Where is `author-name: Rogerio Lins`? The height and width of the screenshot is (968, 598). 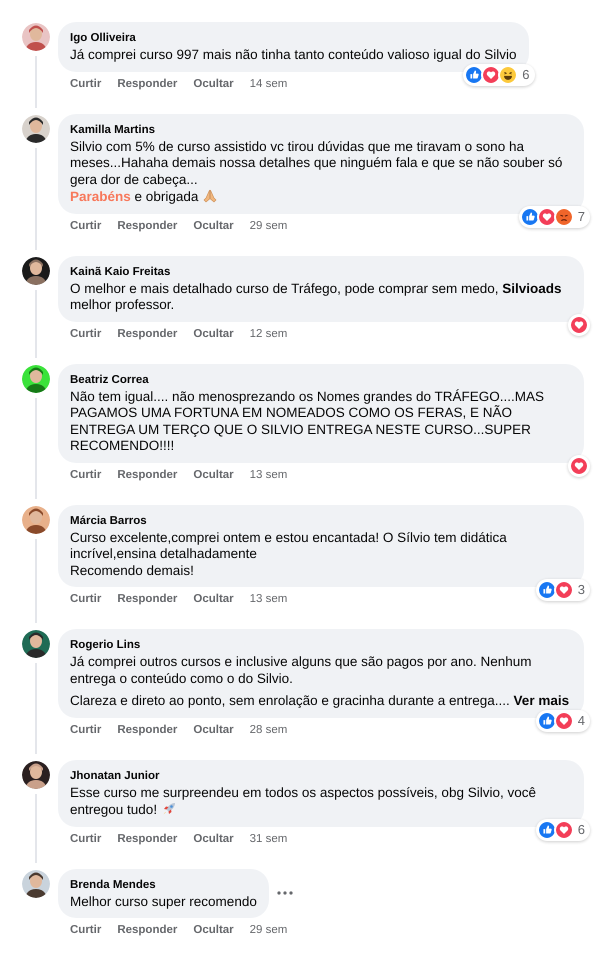 author-name: Rogerio Lins is located at coordinates (321, 645).